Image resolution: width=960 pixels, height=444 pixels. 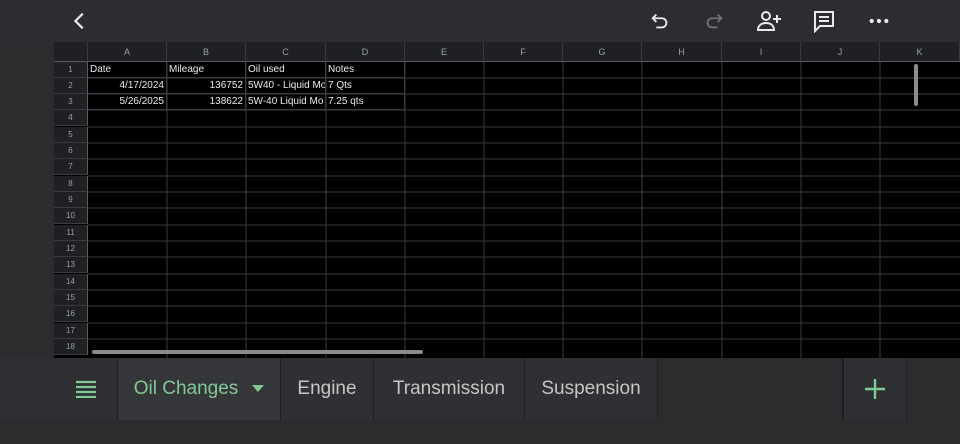 I want to click on column-header-b: B, so click(x=206, y=52).